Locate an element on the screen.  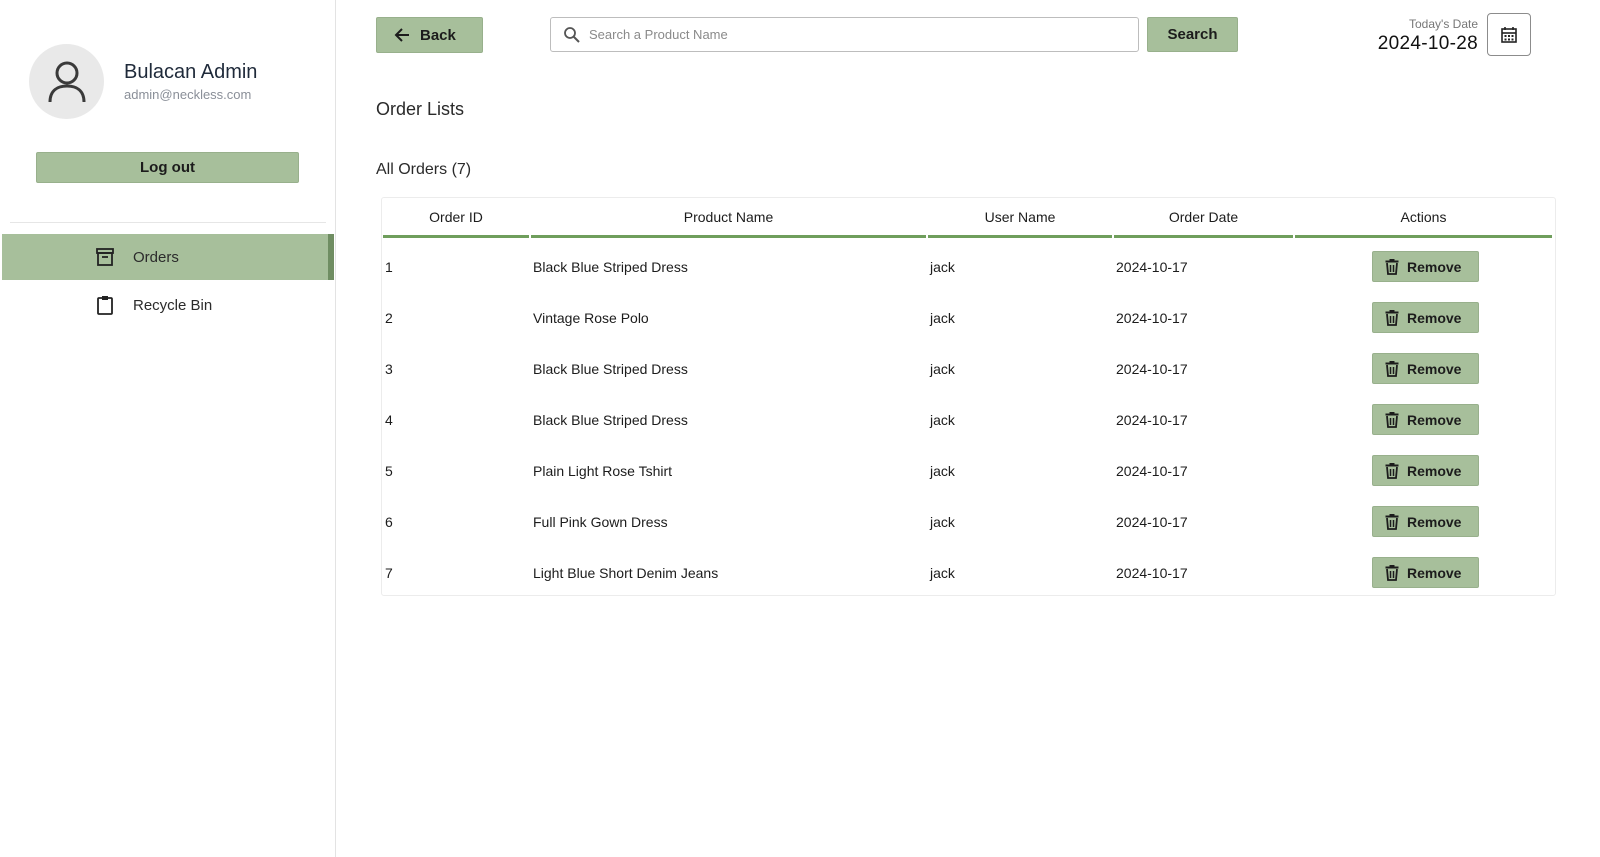
cell-product-name: Light Blue Short Denim Jeans is located at coordinates (626, 572).